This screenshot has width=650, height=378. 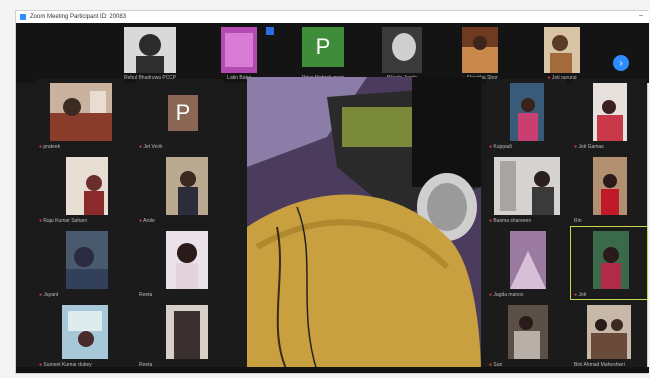 I want to click on participant-tile: ● Jagda manos, so click(x=526, y=263).